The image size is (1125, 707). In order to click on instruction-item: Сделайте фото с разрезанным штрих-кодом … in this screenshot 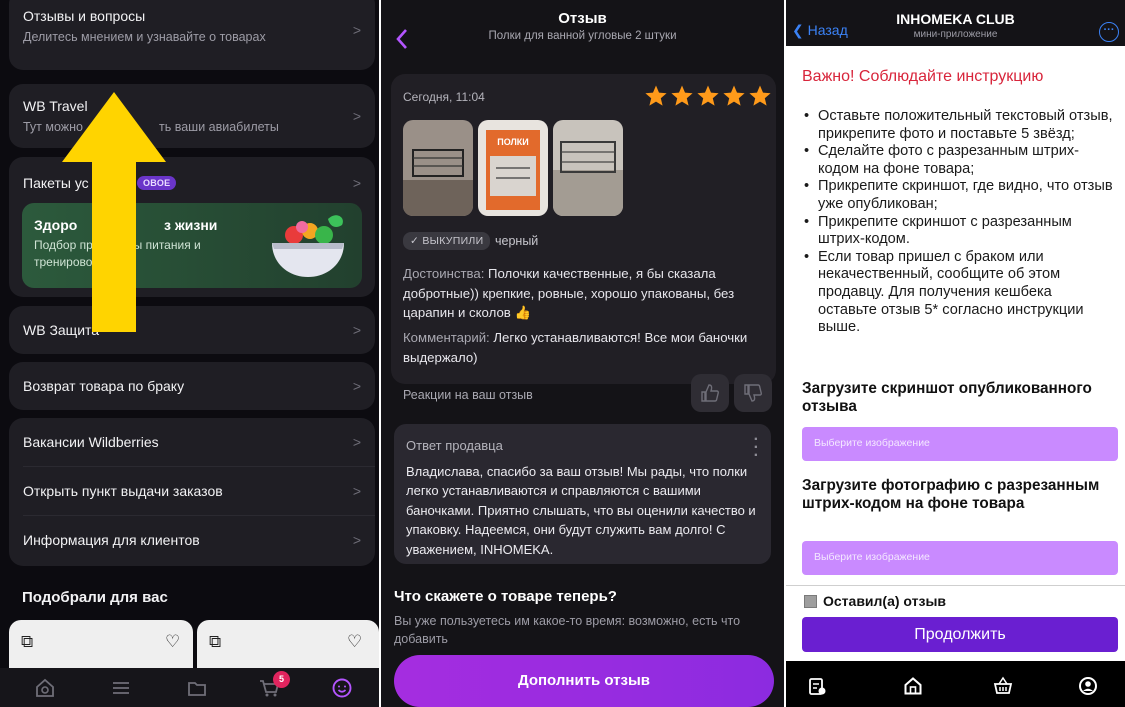, I will do `click(959, 160)`.